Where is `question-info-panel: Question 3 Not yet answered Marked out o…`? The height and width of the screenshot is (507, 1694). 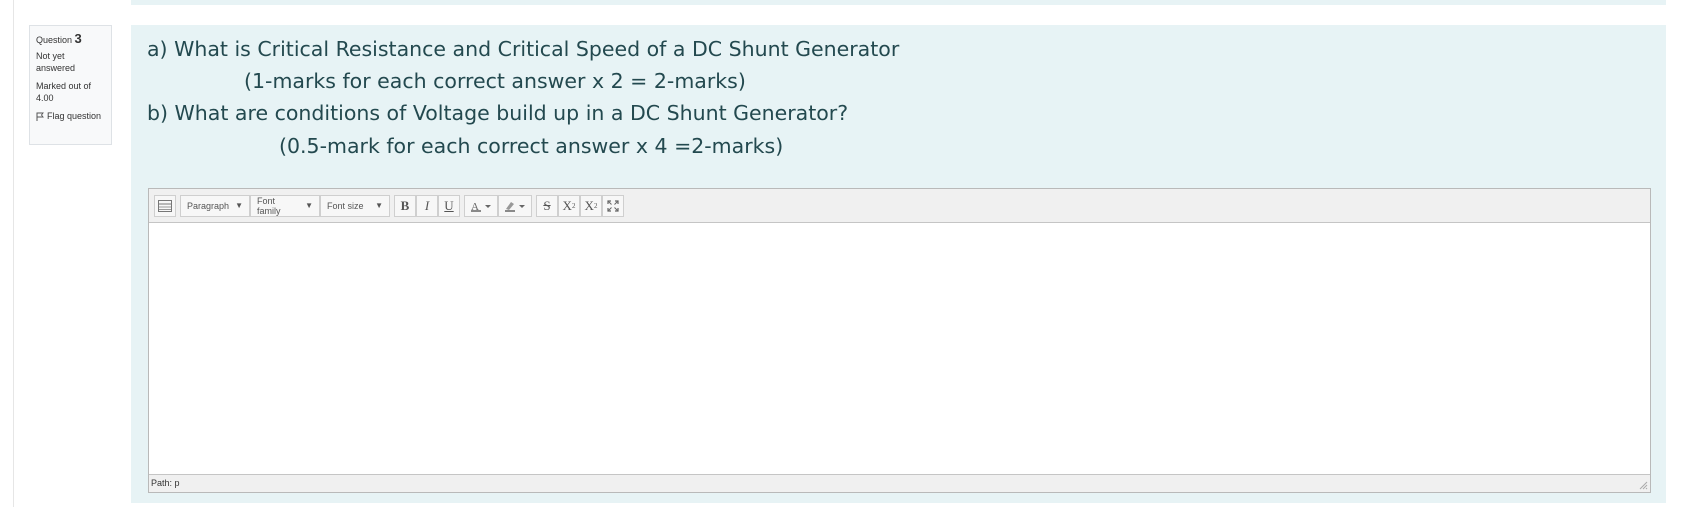
question-info-panel: Question 3 Not yet answered Marked out o… is located at coordinates (70, 85).